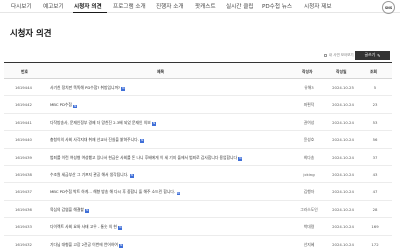  I want to click on write-button-label: 글쓰기, so click(370, 54).